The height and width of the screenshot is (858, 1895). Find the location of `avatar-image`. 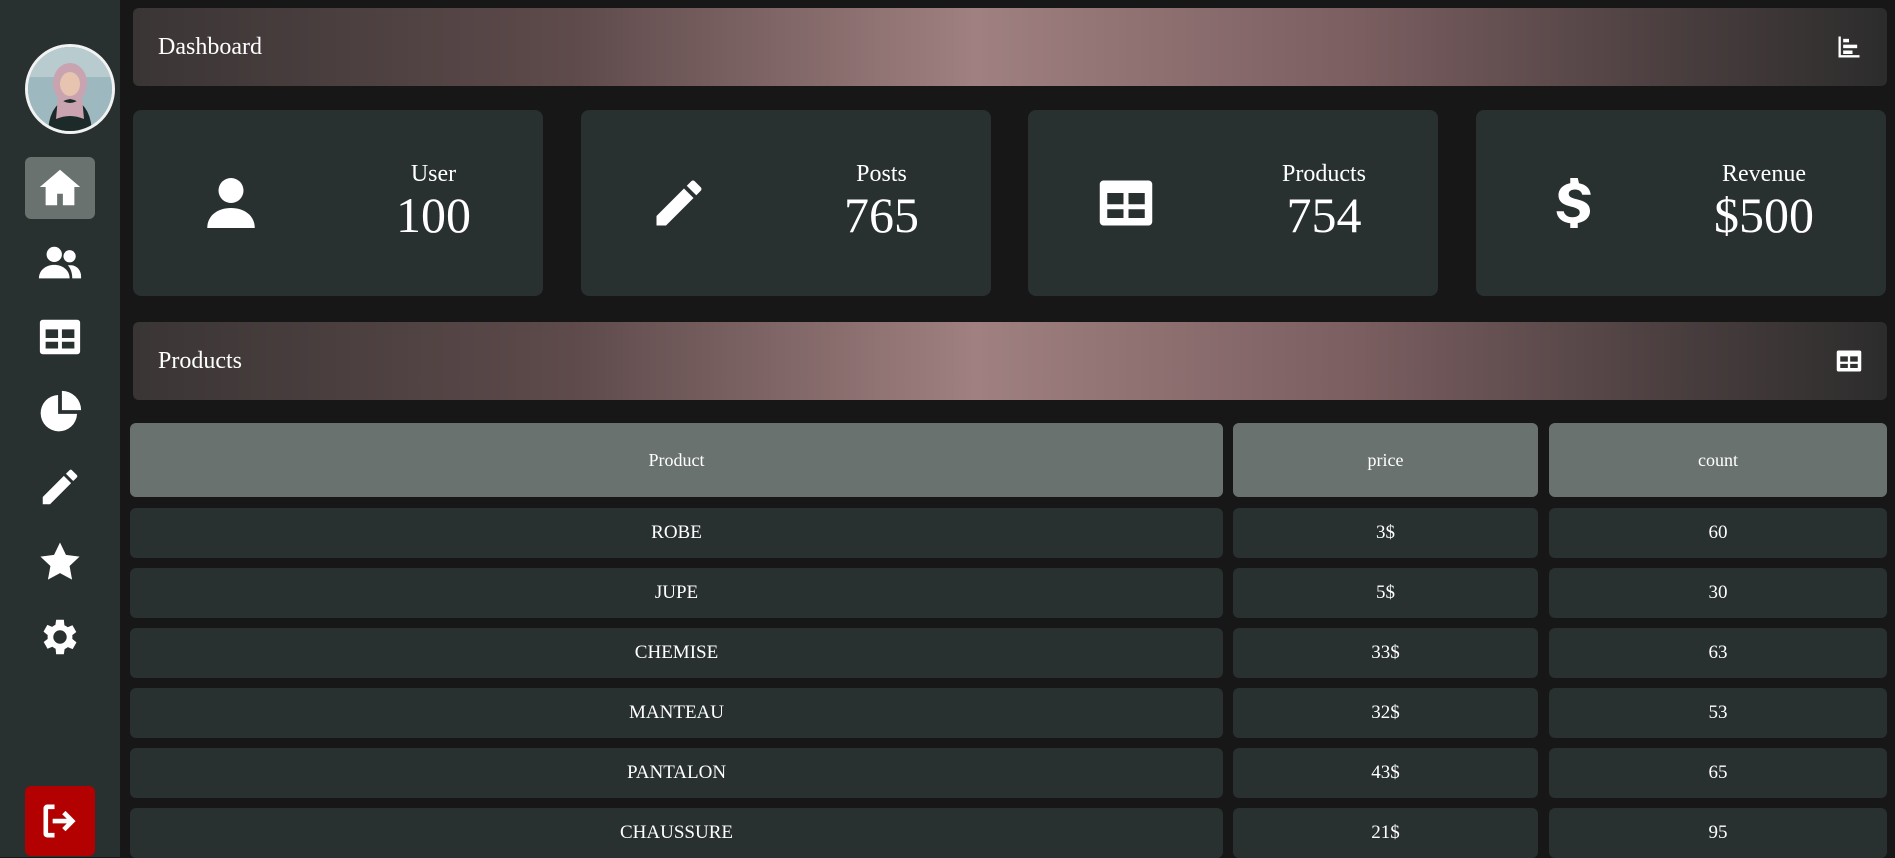

avatar-image is located at coordinates (70, 89).